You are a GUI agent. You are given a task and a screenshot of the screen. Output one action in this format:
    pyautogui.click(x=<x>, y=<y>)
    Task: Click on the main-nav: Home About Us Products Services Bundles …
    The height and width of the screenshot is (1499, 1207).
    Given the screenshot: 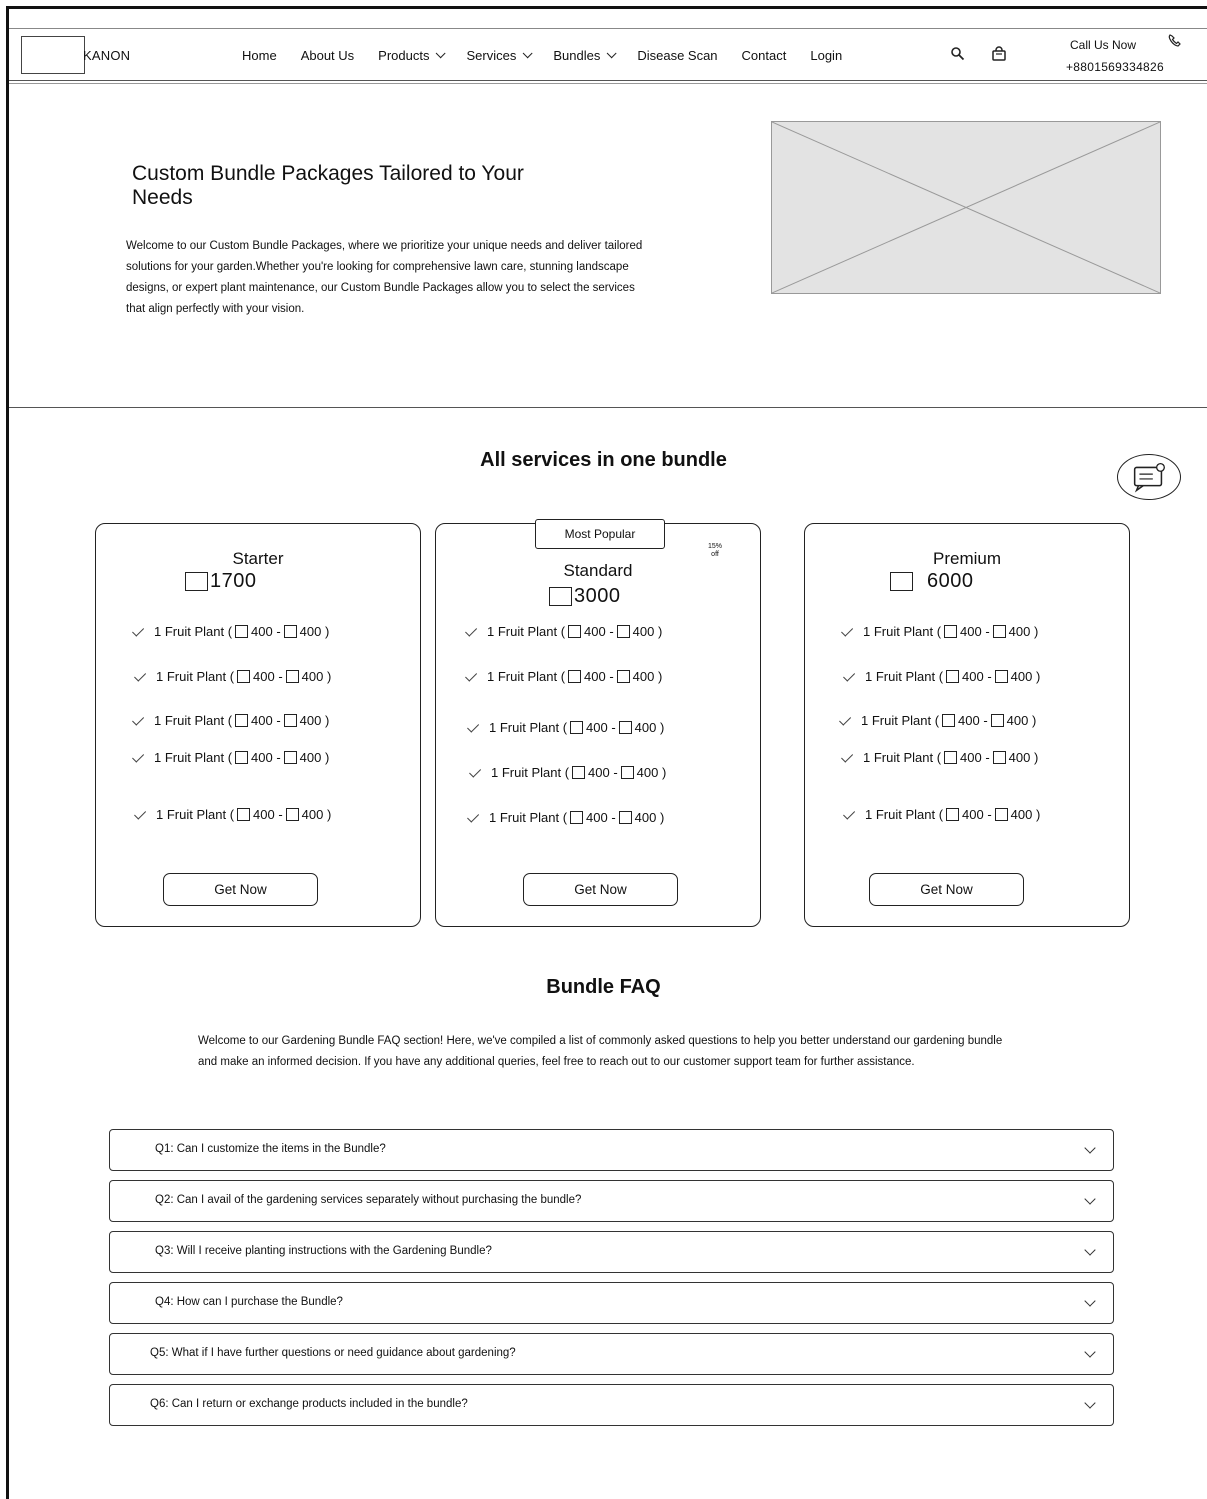 What is the action you would take?
    pyautogui.click(x=554, y=55)
    